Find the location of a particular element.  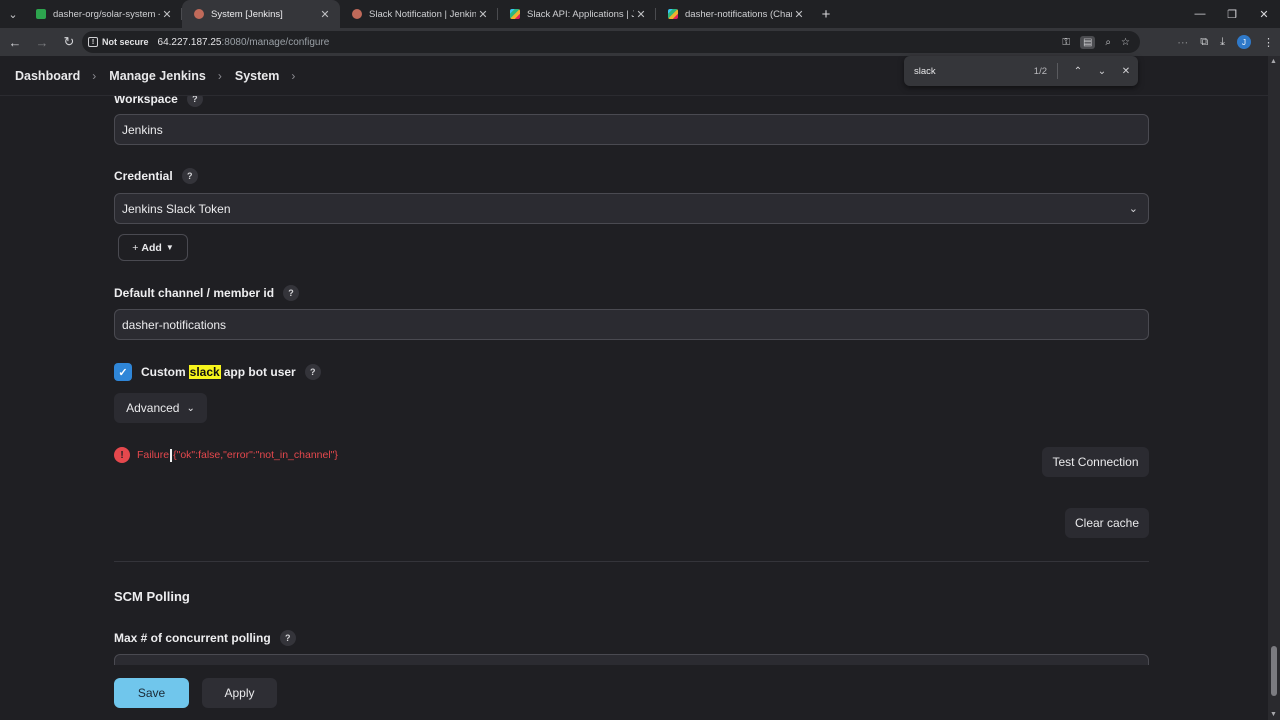

browser-tab-active: System [Jenkins] ✕ is located at coordinates (261, 14).